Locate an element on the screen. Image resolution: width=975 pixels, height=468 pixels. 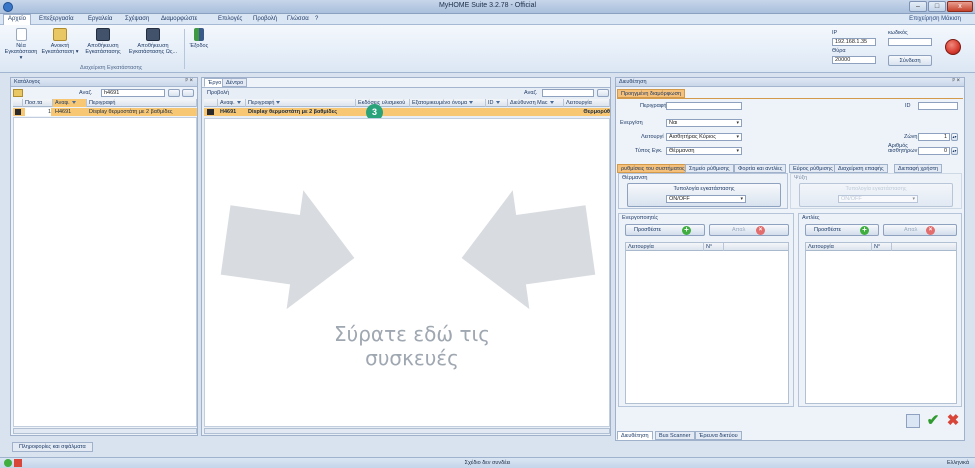
port-field: 20000 is located at coordinates (854, 60).